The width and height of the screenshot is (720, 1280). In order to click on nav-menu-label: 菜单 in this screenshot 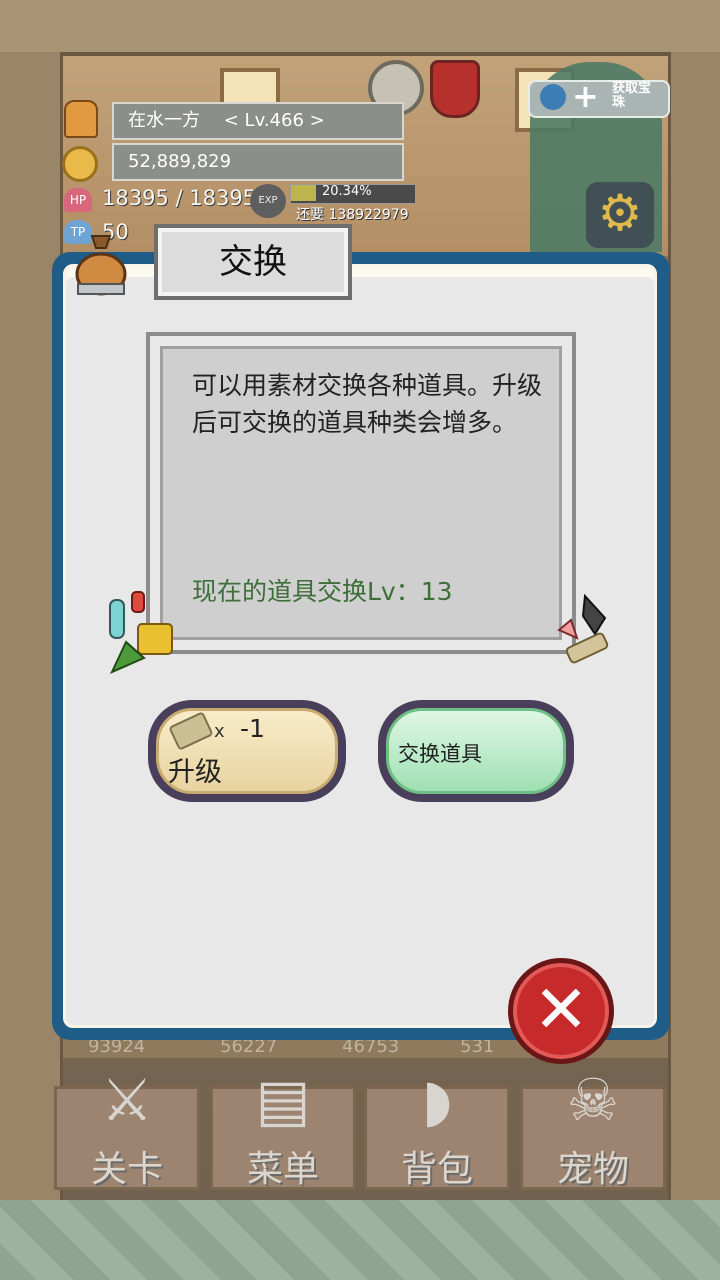, I will do `click(282, 1169)`.